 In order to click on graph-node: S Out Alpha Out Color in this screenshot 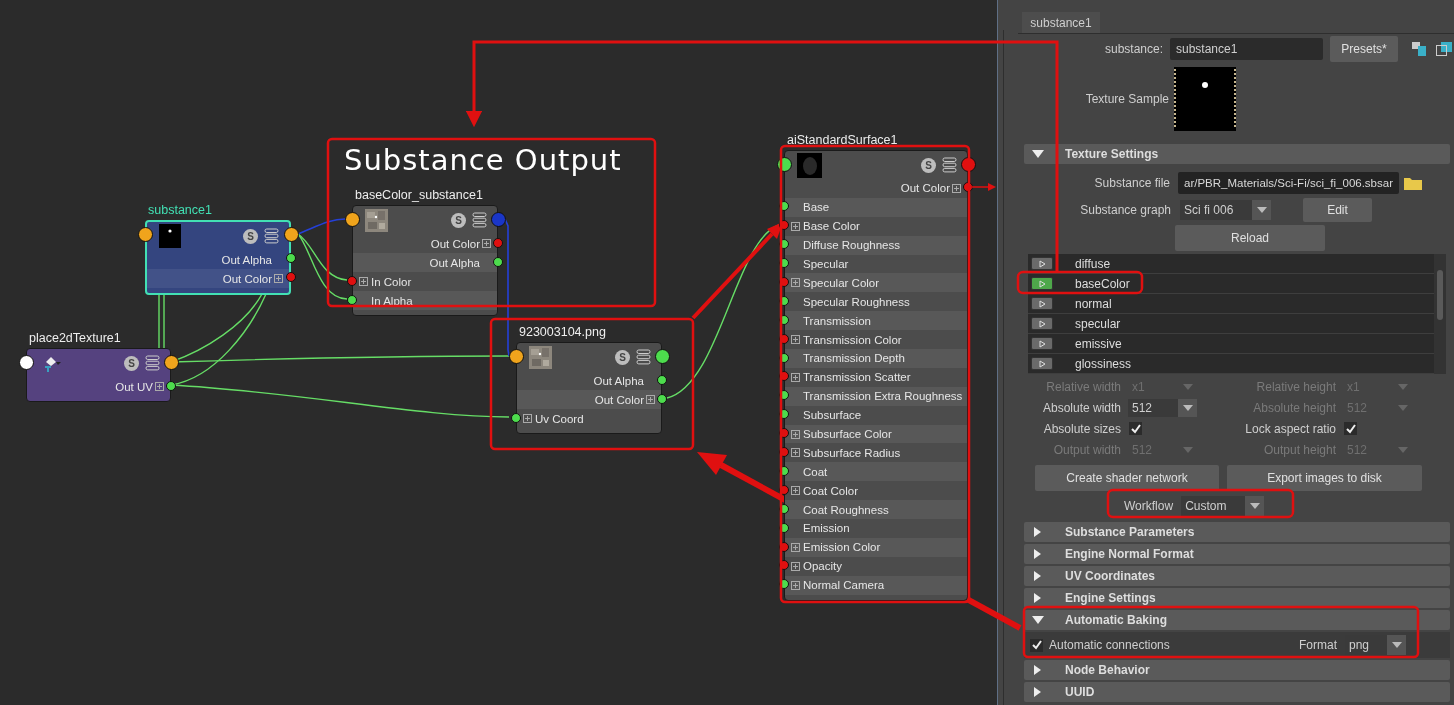, I will do `click(218, 257)`.